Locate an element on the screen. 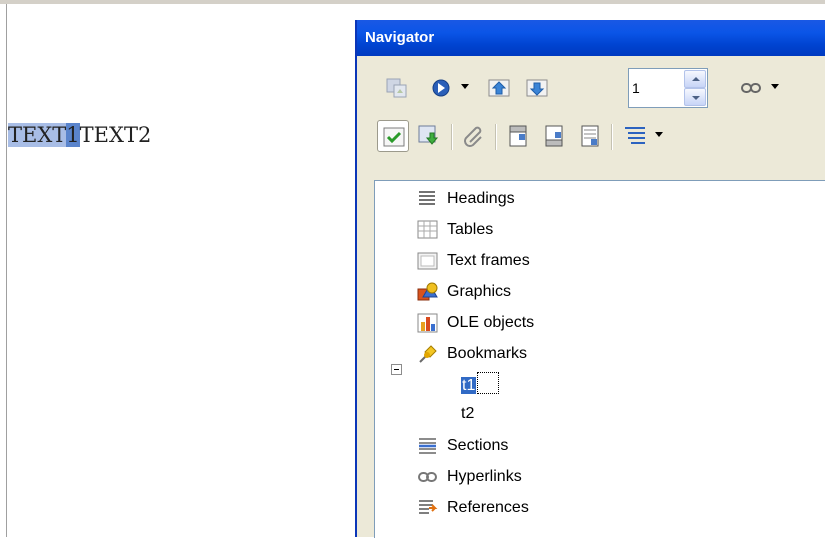  previous-icon is located at coordinates (499, 88).